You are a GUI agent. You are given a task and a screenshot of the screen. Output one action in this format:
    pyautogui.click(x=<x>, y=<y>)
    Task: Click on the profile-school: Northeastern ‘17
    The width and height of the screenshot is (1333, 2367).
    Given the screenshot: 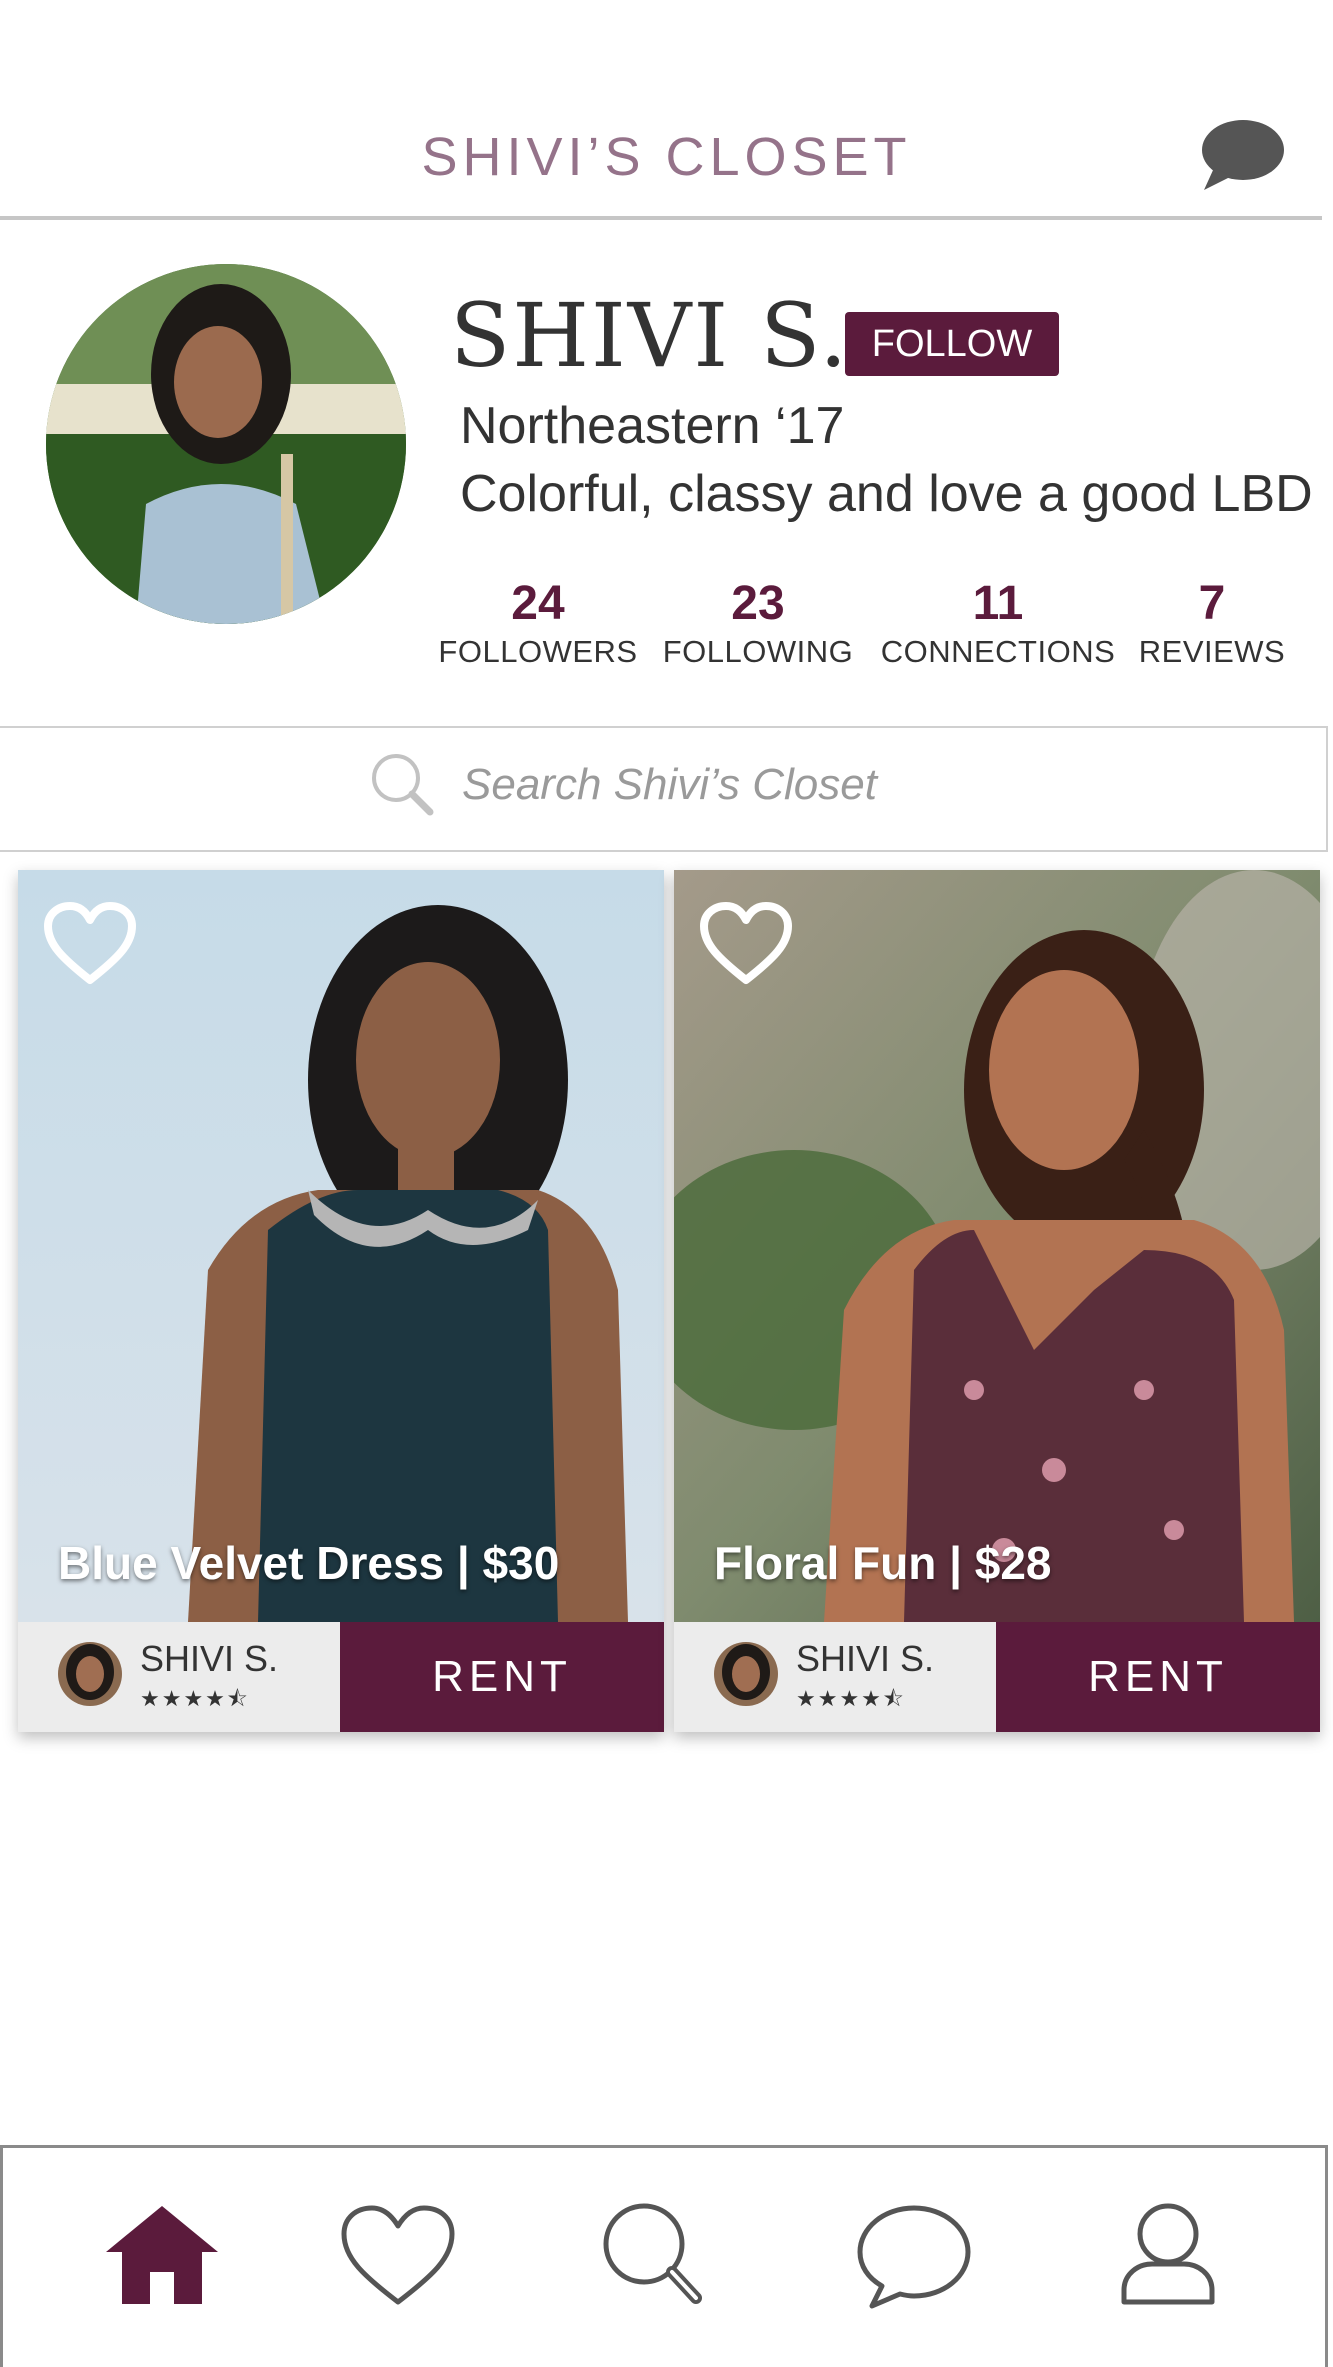 What is the action you would take?
    pyautogui.click(x=652, y=426)
    